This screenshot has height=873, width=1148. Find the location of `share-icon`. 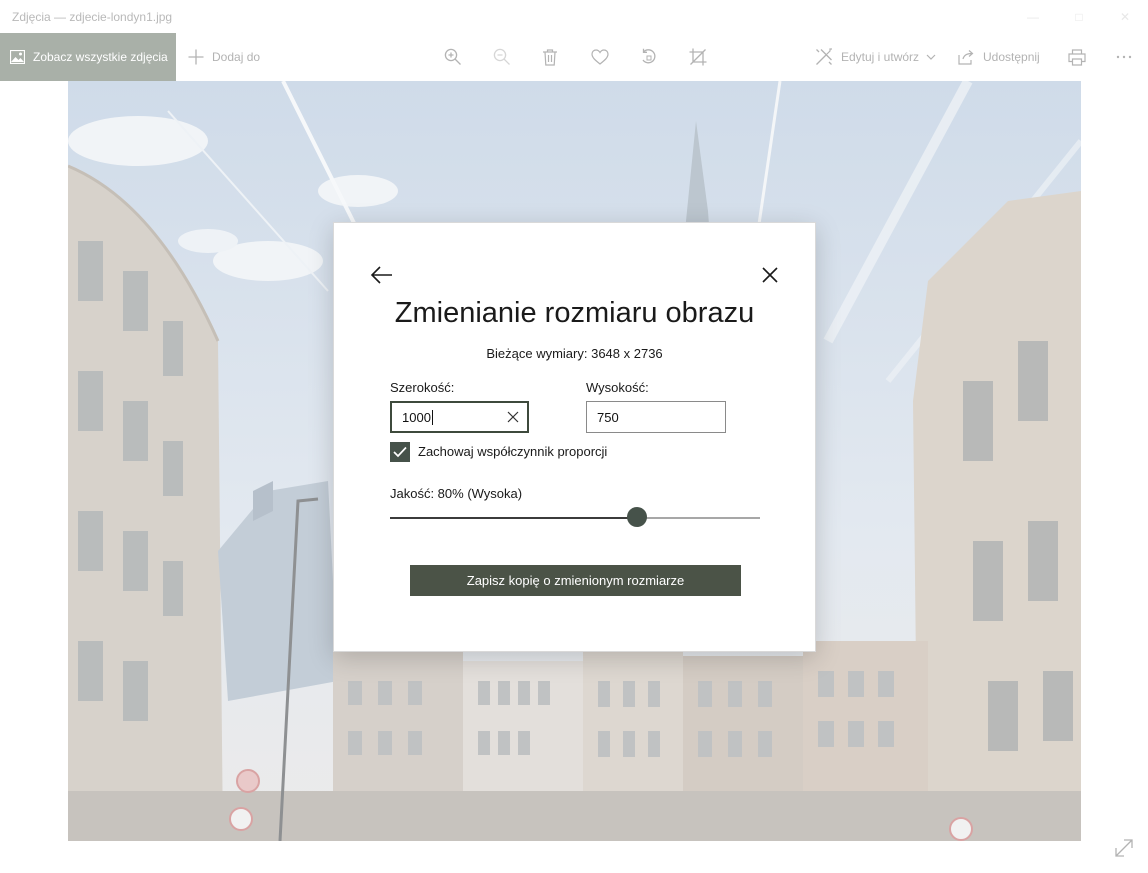

share-icon is located at coordinates (966, 57).